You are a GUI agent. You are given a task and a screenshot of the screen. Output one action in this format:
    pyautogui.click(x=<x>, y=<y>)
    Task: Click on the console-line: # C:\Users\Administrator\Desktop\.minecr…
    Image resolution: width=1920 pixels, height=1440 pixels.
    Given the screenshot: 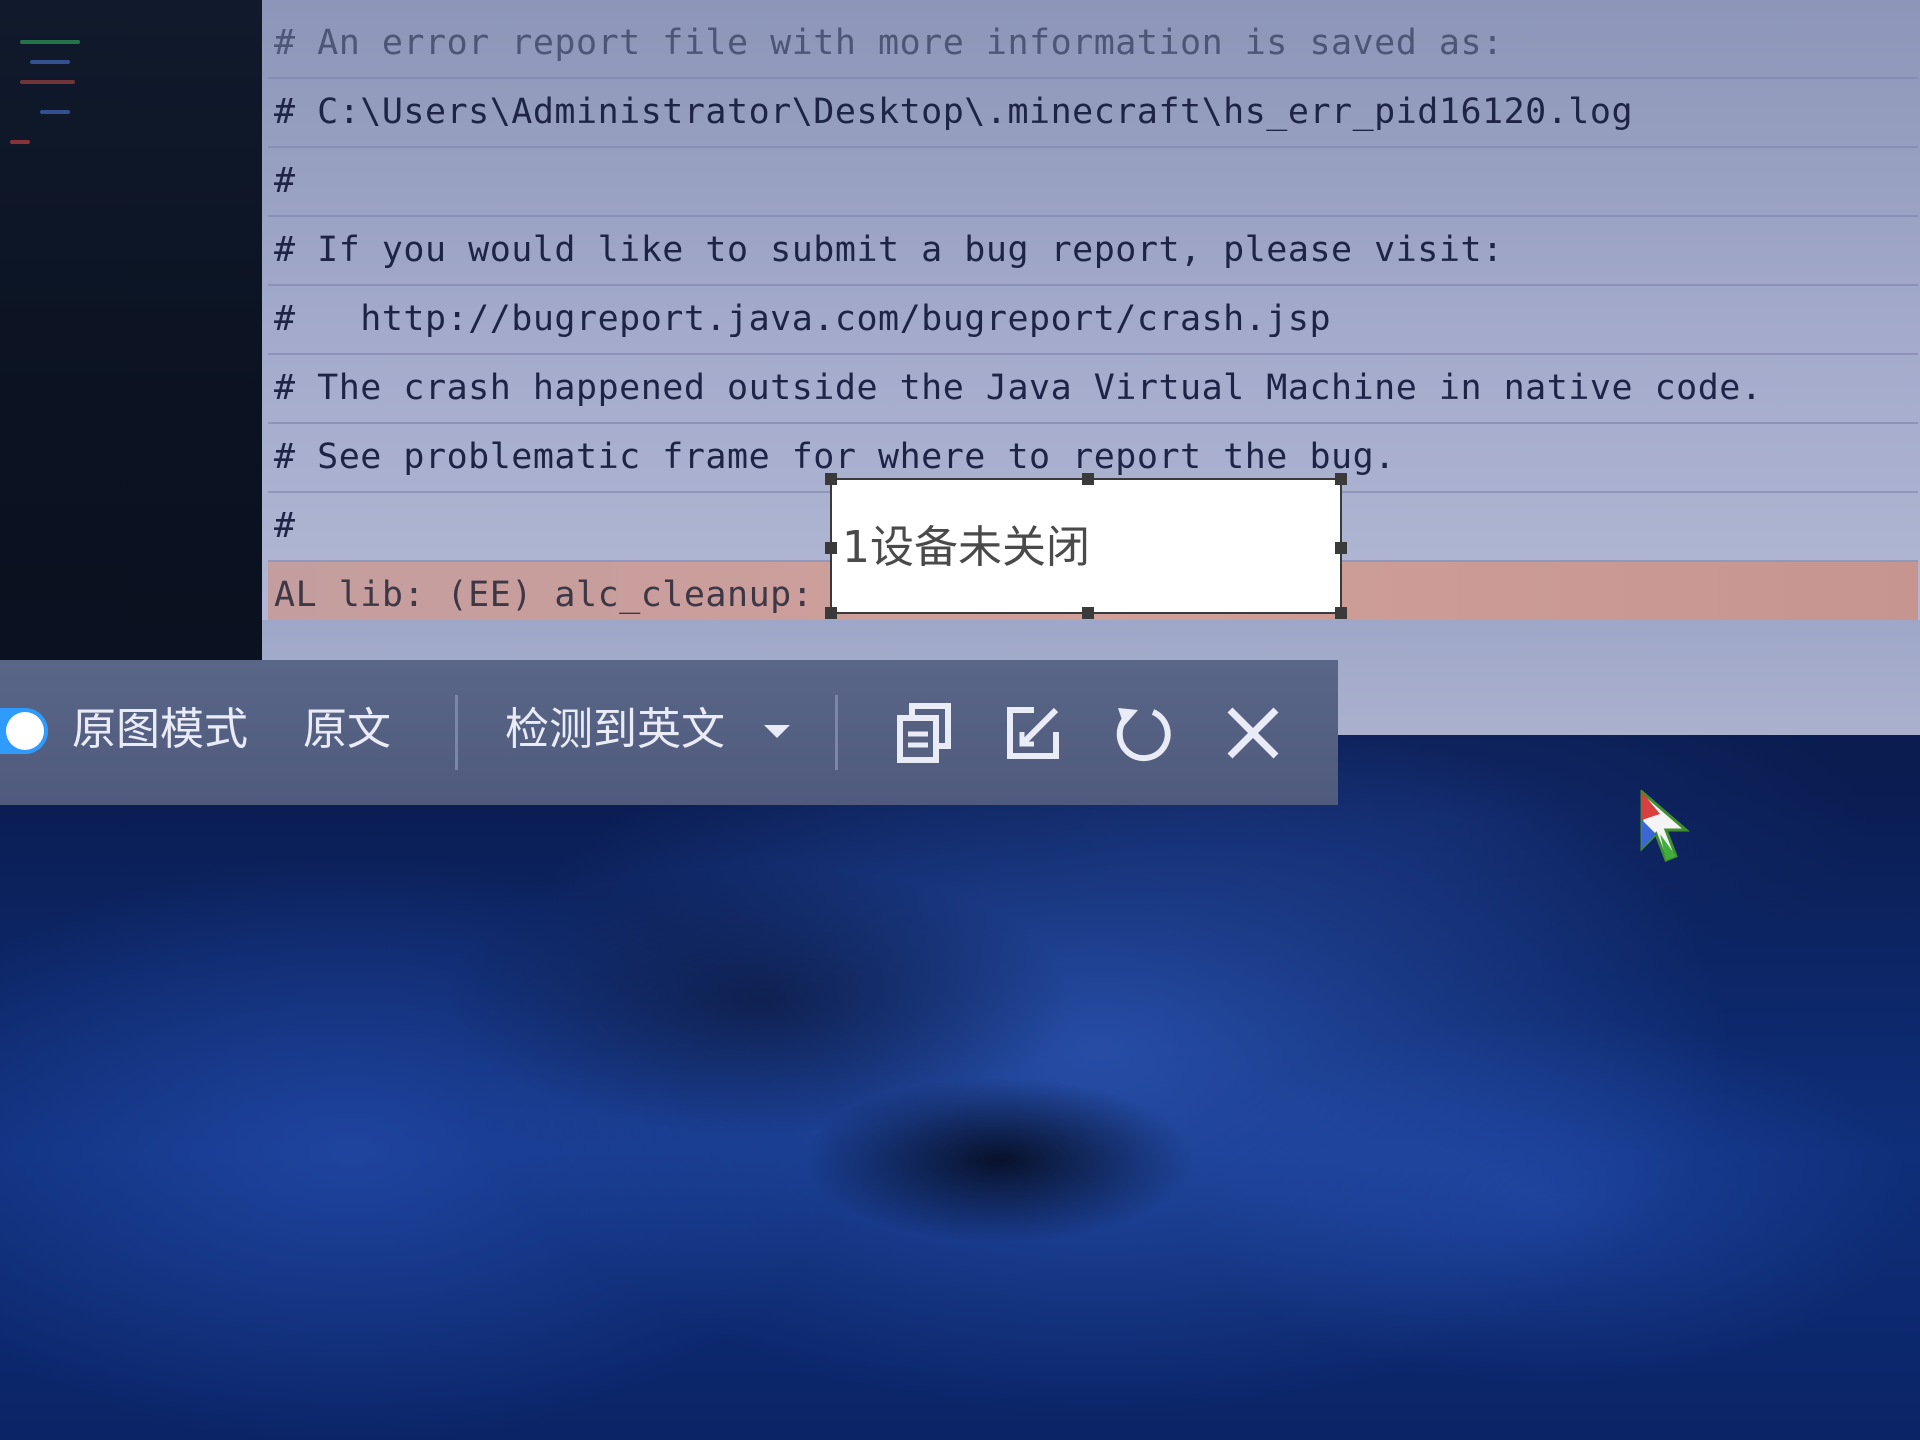 What is the action you would take?
    pyautogui.click(x=1093, y=113)
    